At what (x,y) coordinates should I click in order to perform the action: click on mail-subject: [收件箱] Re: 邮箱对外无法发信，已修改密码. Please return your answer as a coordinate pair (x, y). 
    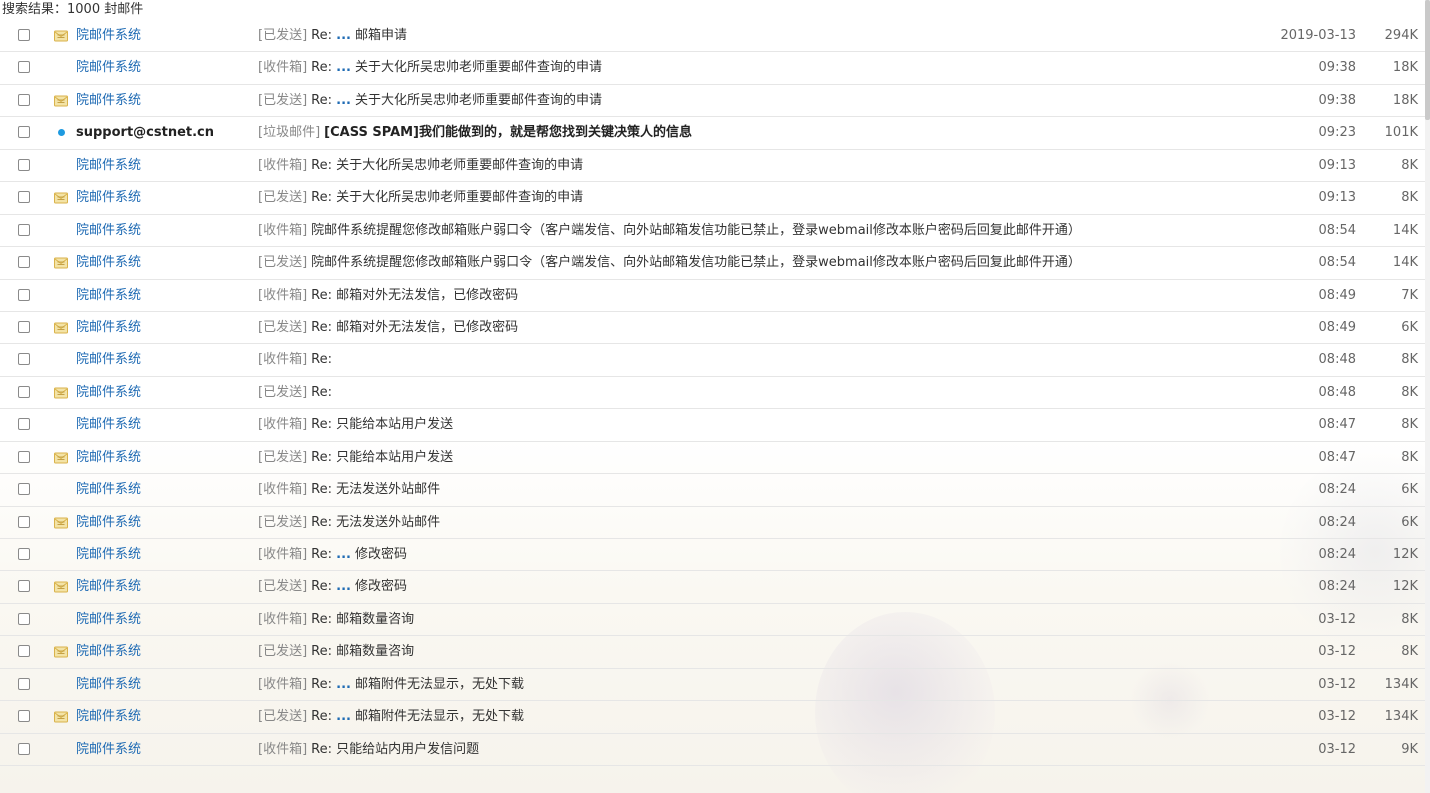
    Looking at the image, I should click on (388, 296).